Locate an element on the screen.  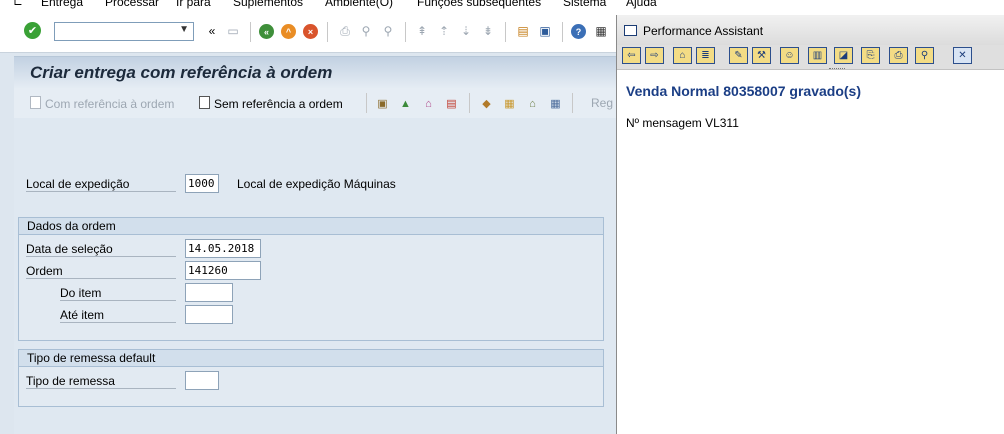
red-document-icon: ▤ is located at coordinates (451, 103).